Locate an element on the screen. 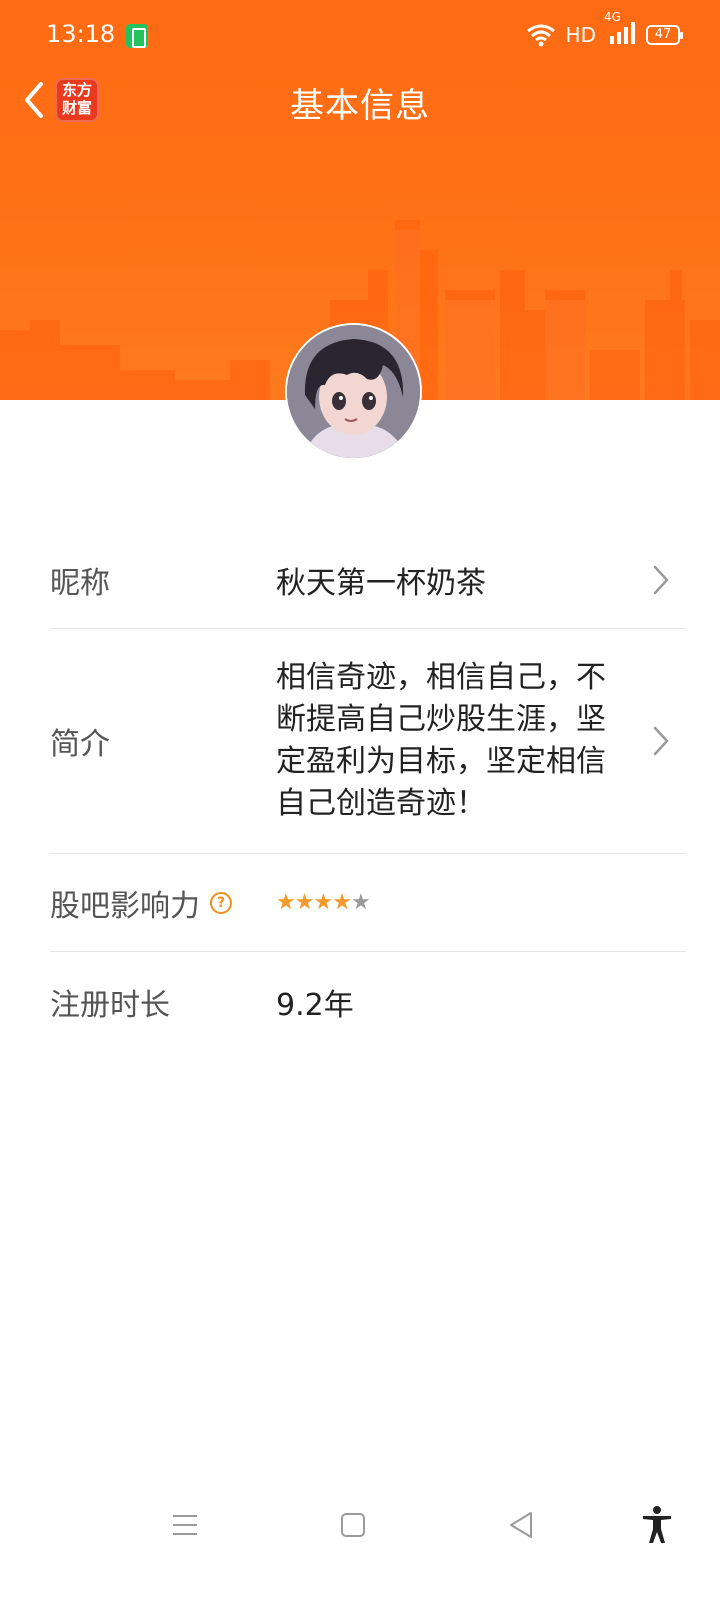 The image size is (720, 1600). page-title: 基本信息 is located at coordinates (360, 106).